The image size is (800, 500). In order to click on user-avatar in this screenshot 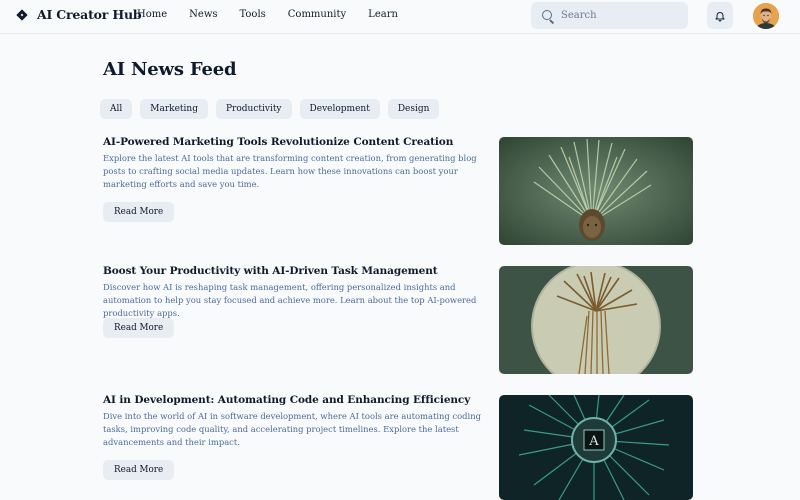, I will do `click(766, 16)`.